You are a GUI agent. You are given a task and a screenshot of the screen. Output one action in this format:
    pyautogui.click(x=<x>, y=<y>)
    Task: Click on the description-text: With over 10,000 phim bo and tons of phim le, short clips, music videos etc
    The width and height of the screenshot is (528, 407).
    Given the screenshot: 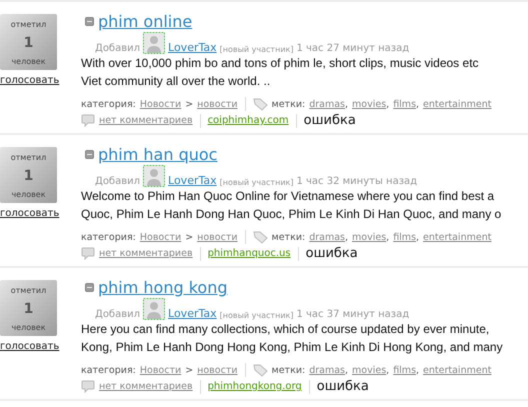 What is the action you would take?
    pyautogui.click(x=280, y=63)
    